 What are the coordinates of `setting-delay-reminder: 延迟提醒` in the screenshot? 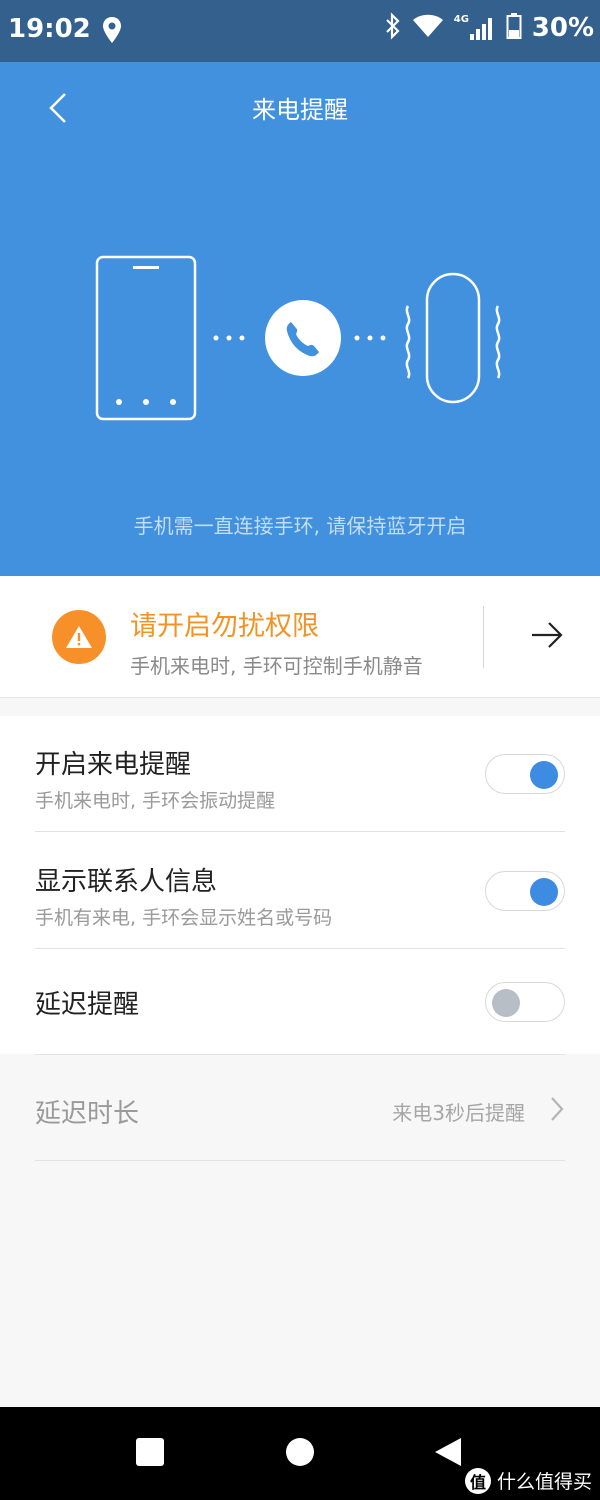 It's located at (300, 1004).